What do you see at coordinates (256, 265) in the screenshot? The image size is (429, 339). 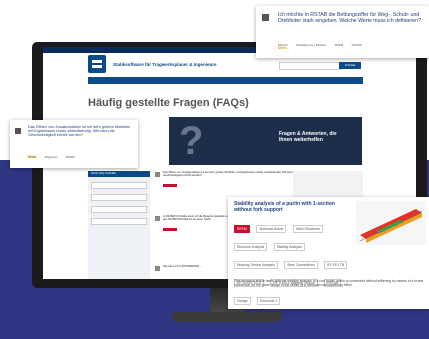 I see `chip: Warping Torsion Analysis` at bounding box center [256, 265].